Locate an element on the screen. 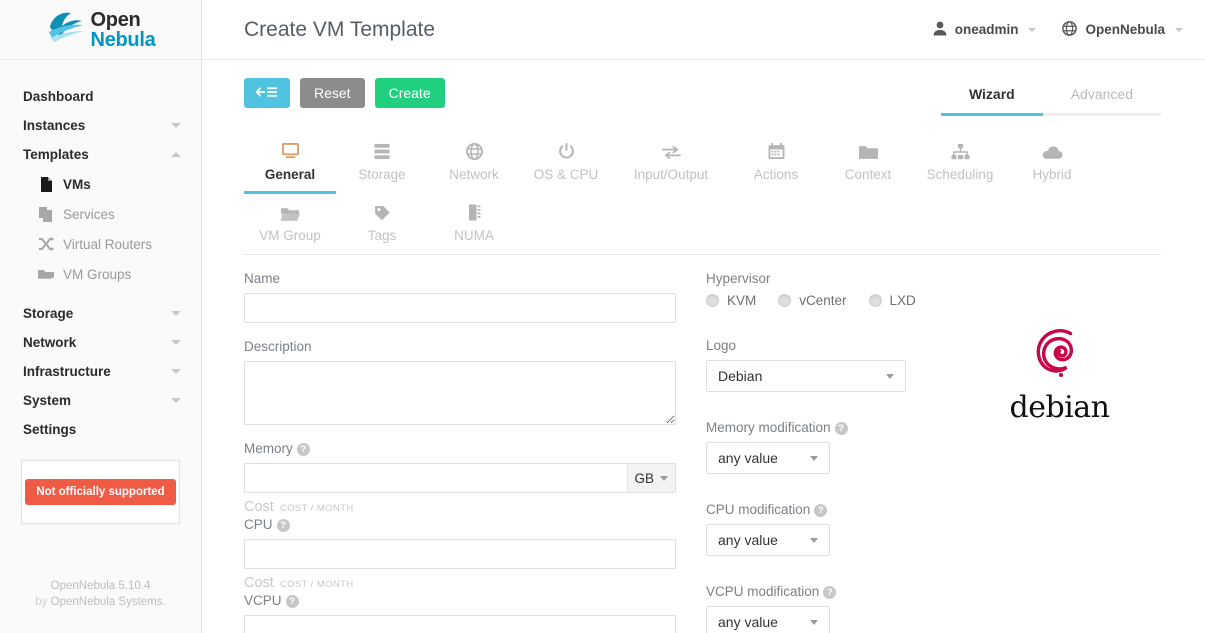 This screenshot has width=1205, height=633. vcpu-mod-select: any value is located at coordinates (768, 619).